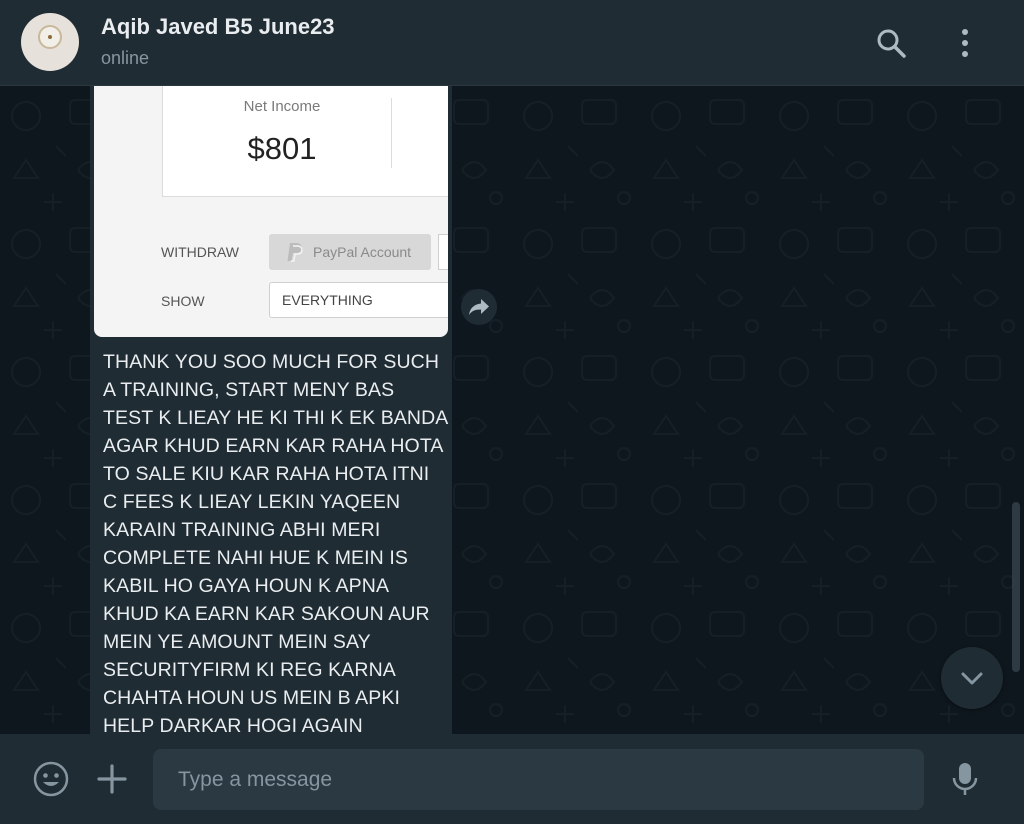 The width and height of the screenshot is (1024, 824). Describe the element at coordinates (183, 301) in the screenshot. I see `show-label: SHOW` at that location.